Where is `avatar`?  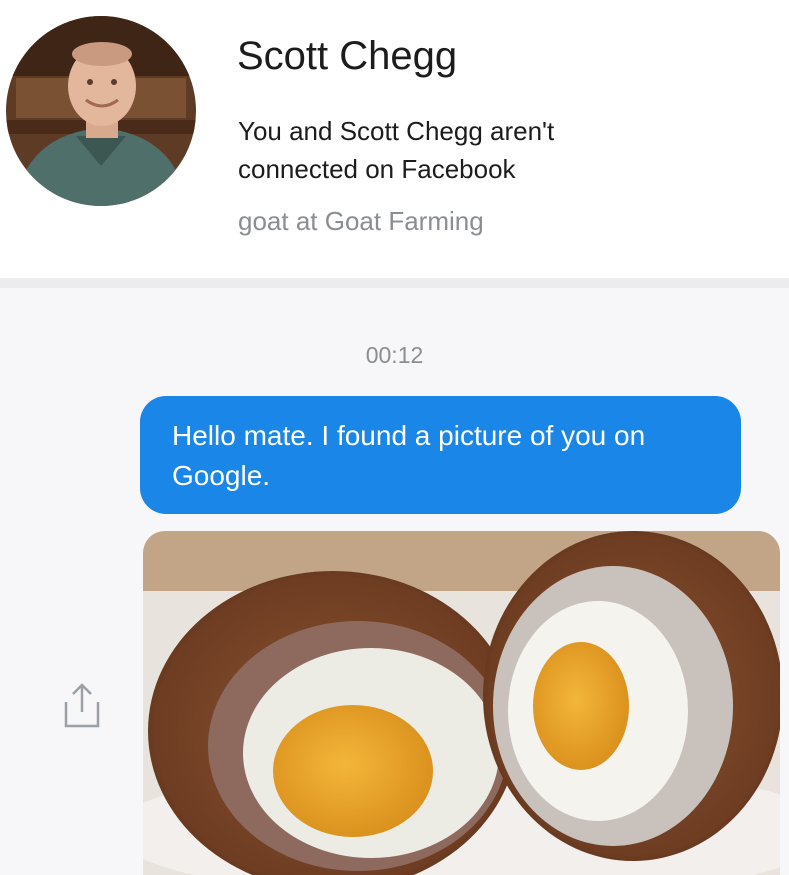 avatar is located at coordinates (101, 111).